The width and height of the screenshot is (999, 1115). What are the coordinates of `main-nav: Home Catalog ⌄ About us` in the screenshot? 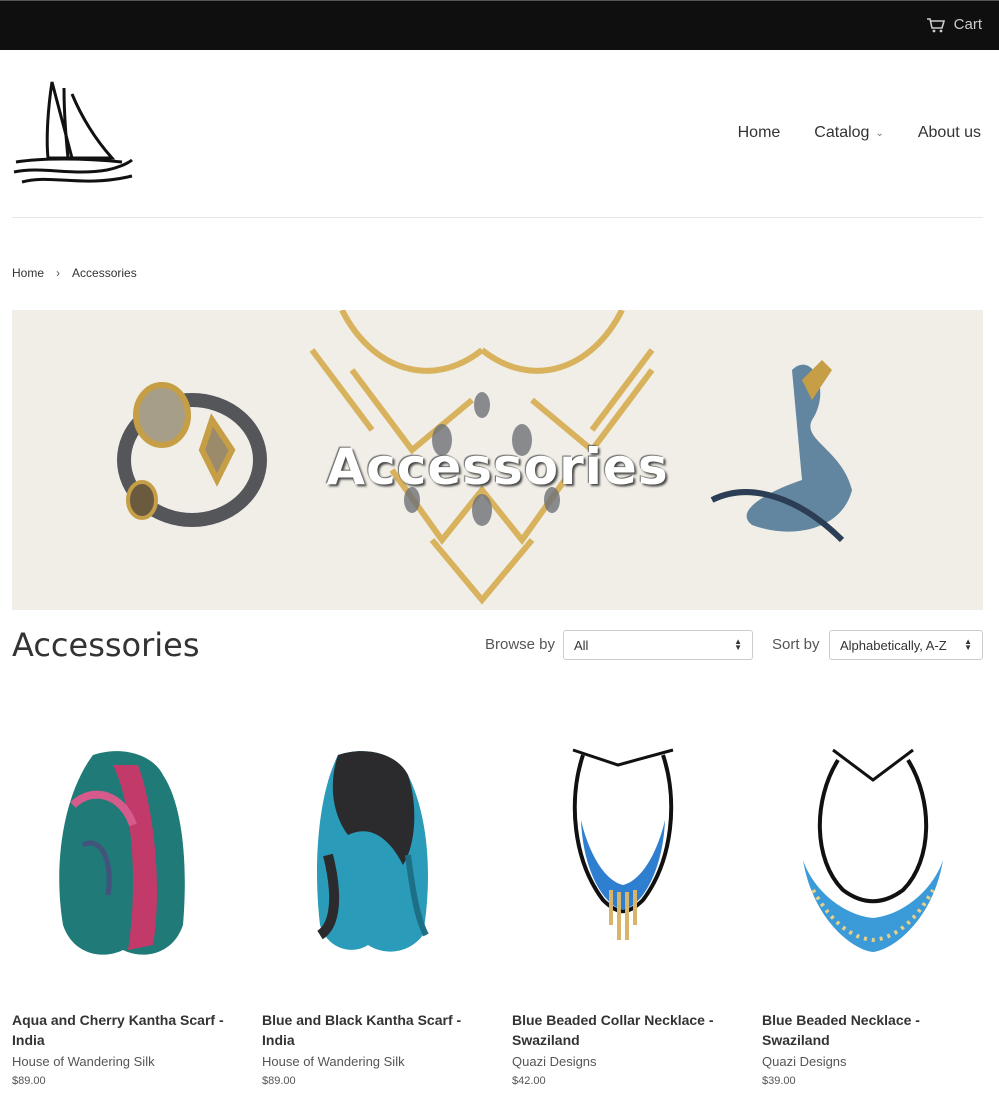 It's located at (859, 133).